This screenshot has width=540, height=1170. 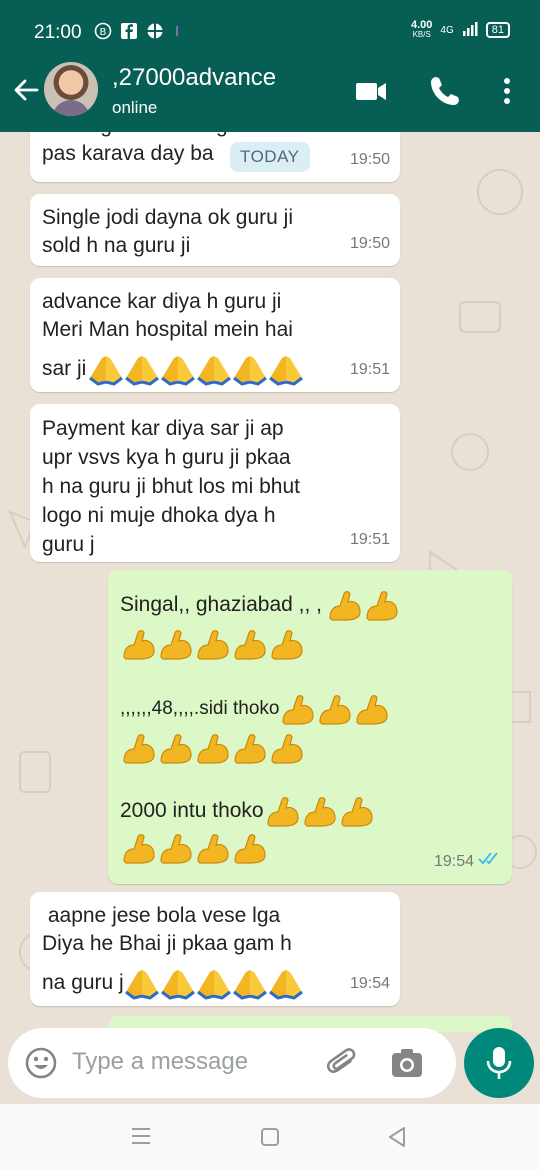 What do you see at coordinates (83, 982) in the screenshot?
I see `message-line: na guru j` at bounding box center [83, 982].